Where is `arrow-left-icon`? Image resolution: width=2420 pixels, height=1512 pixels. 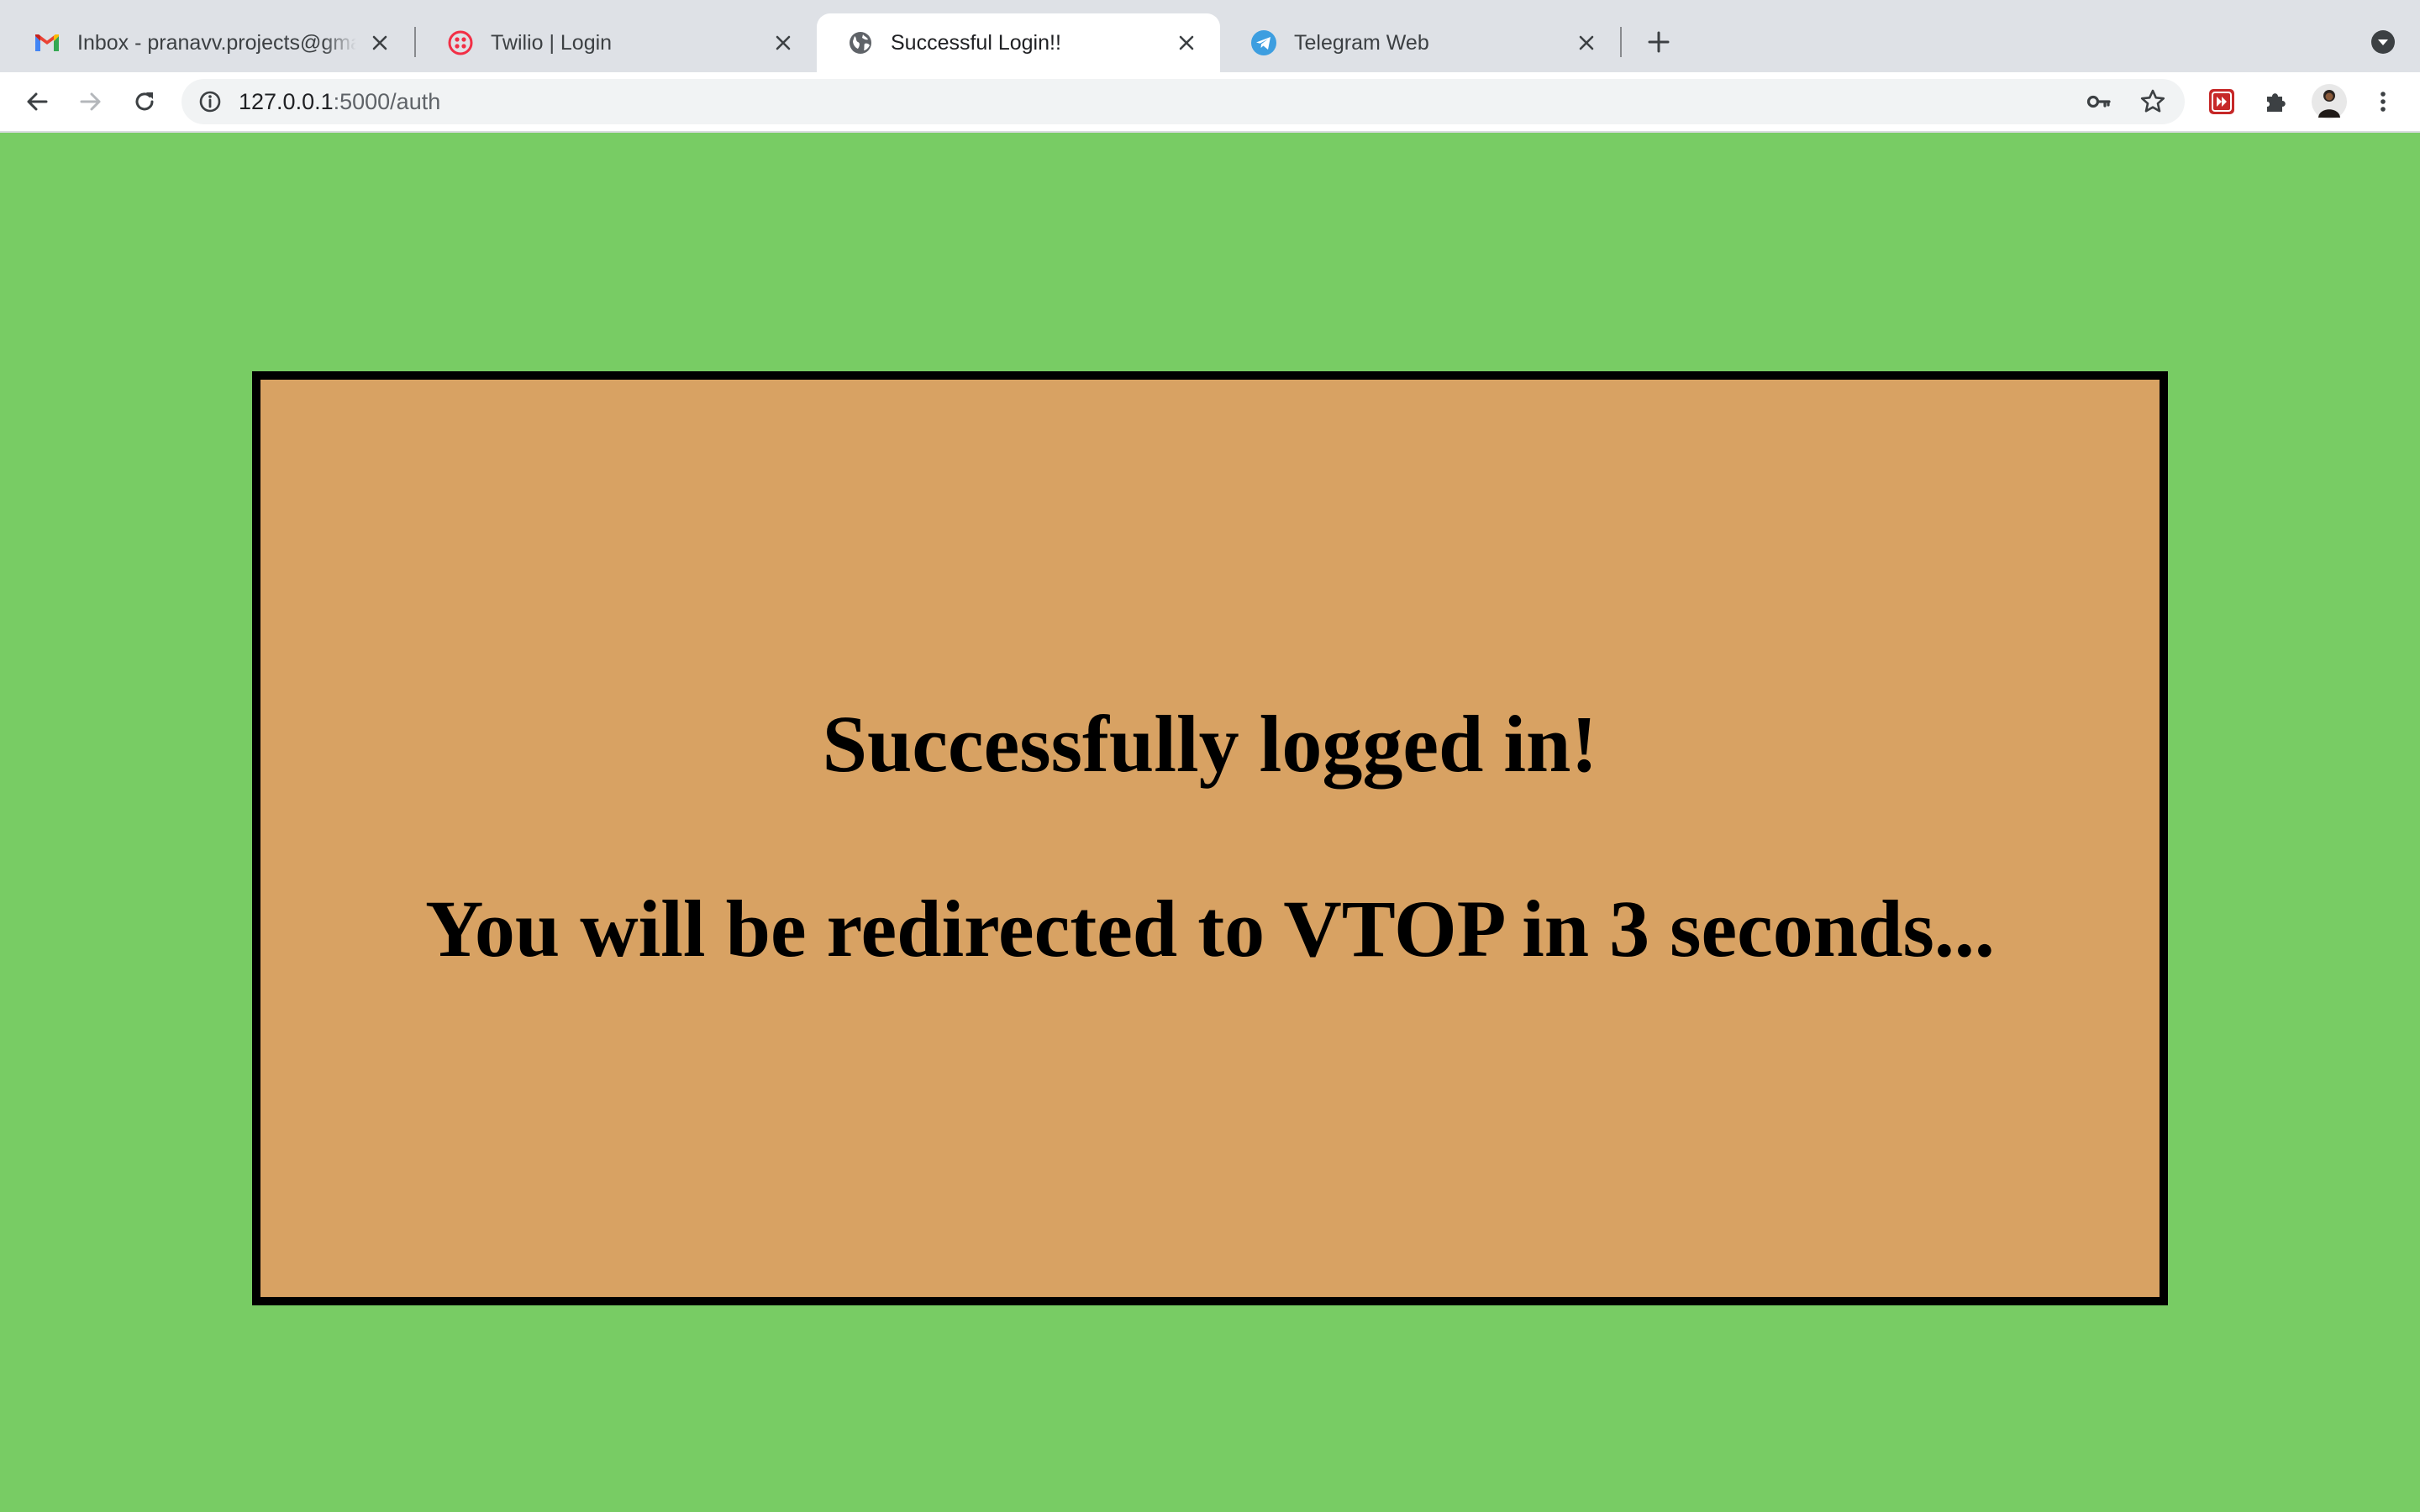
arrow-left-icon is located at coordinates (37, 101).